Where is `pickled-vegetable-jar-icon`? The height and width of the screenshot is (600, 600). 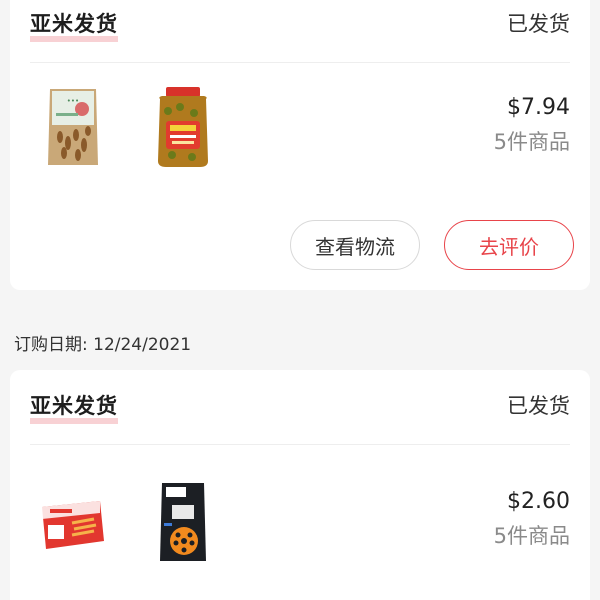 pickled-vegetable-jar-icon is located at coordinates (183, 128).